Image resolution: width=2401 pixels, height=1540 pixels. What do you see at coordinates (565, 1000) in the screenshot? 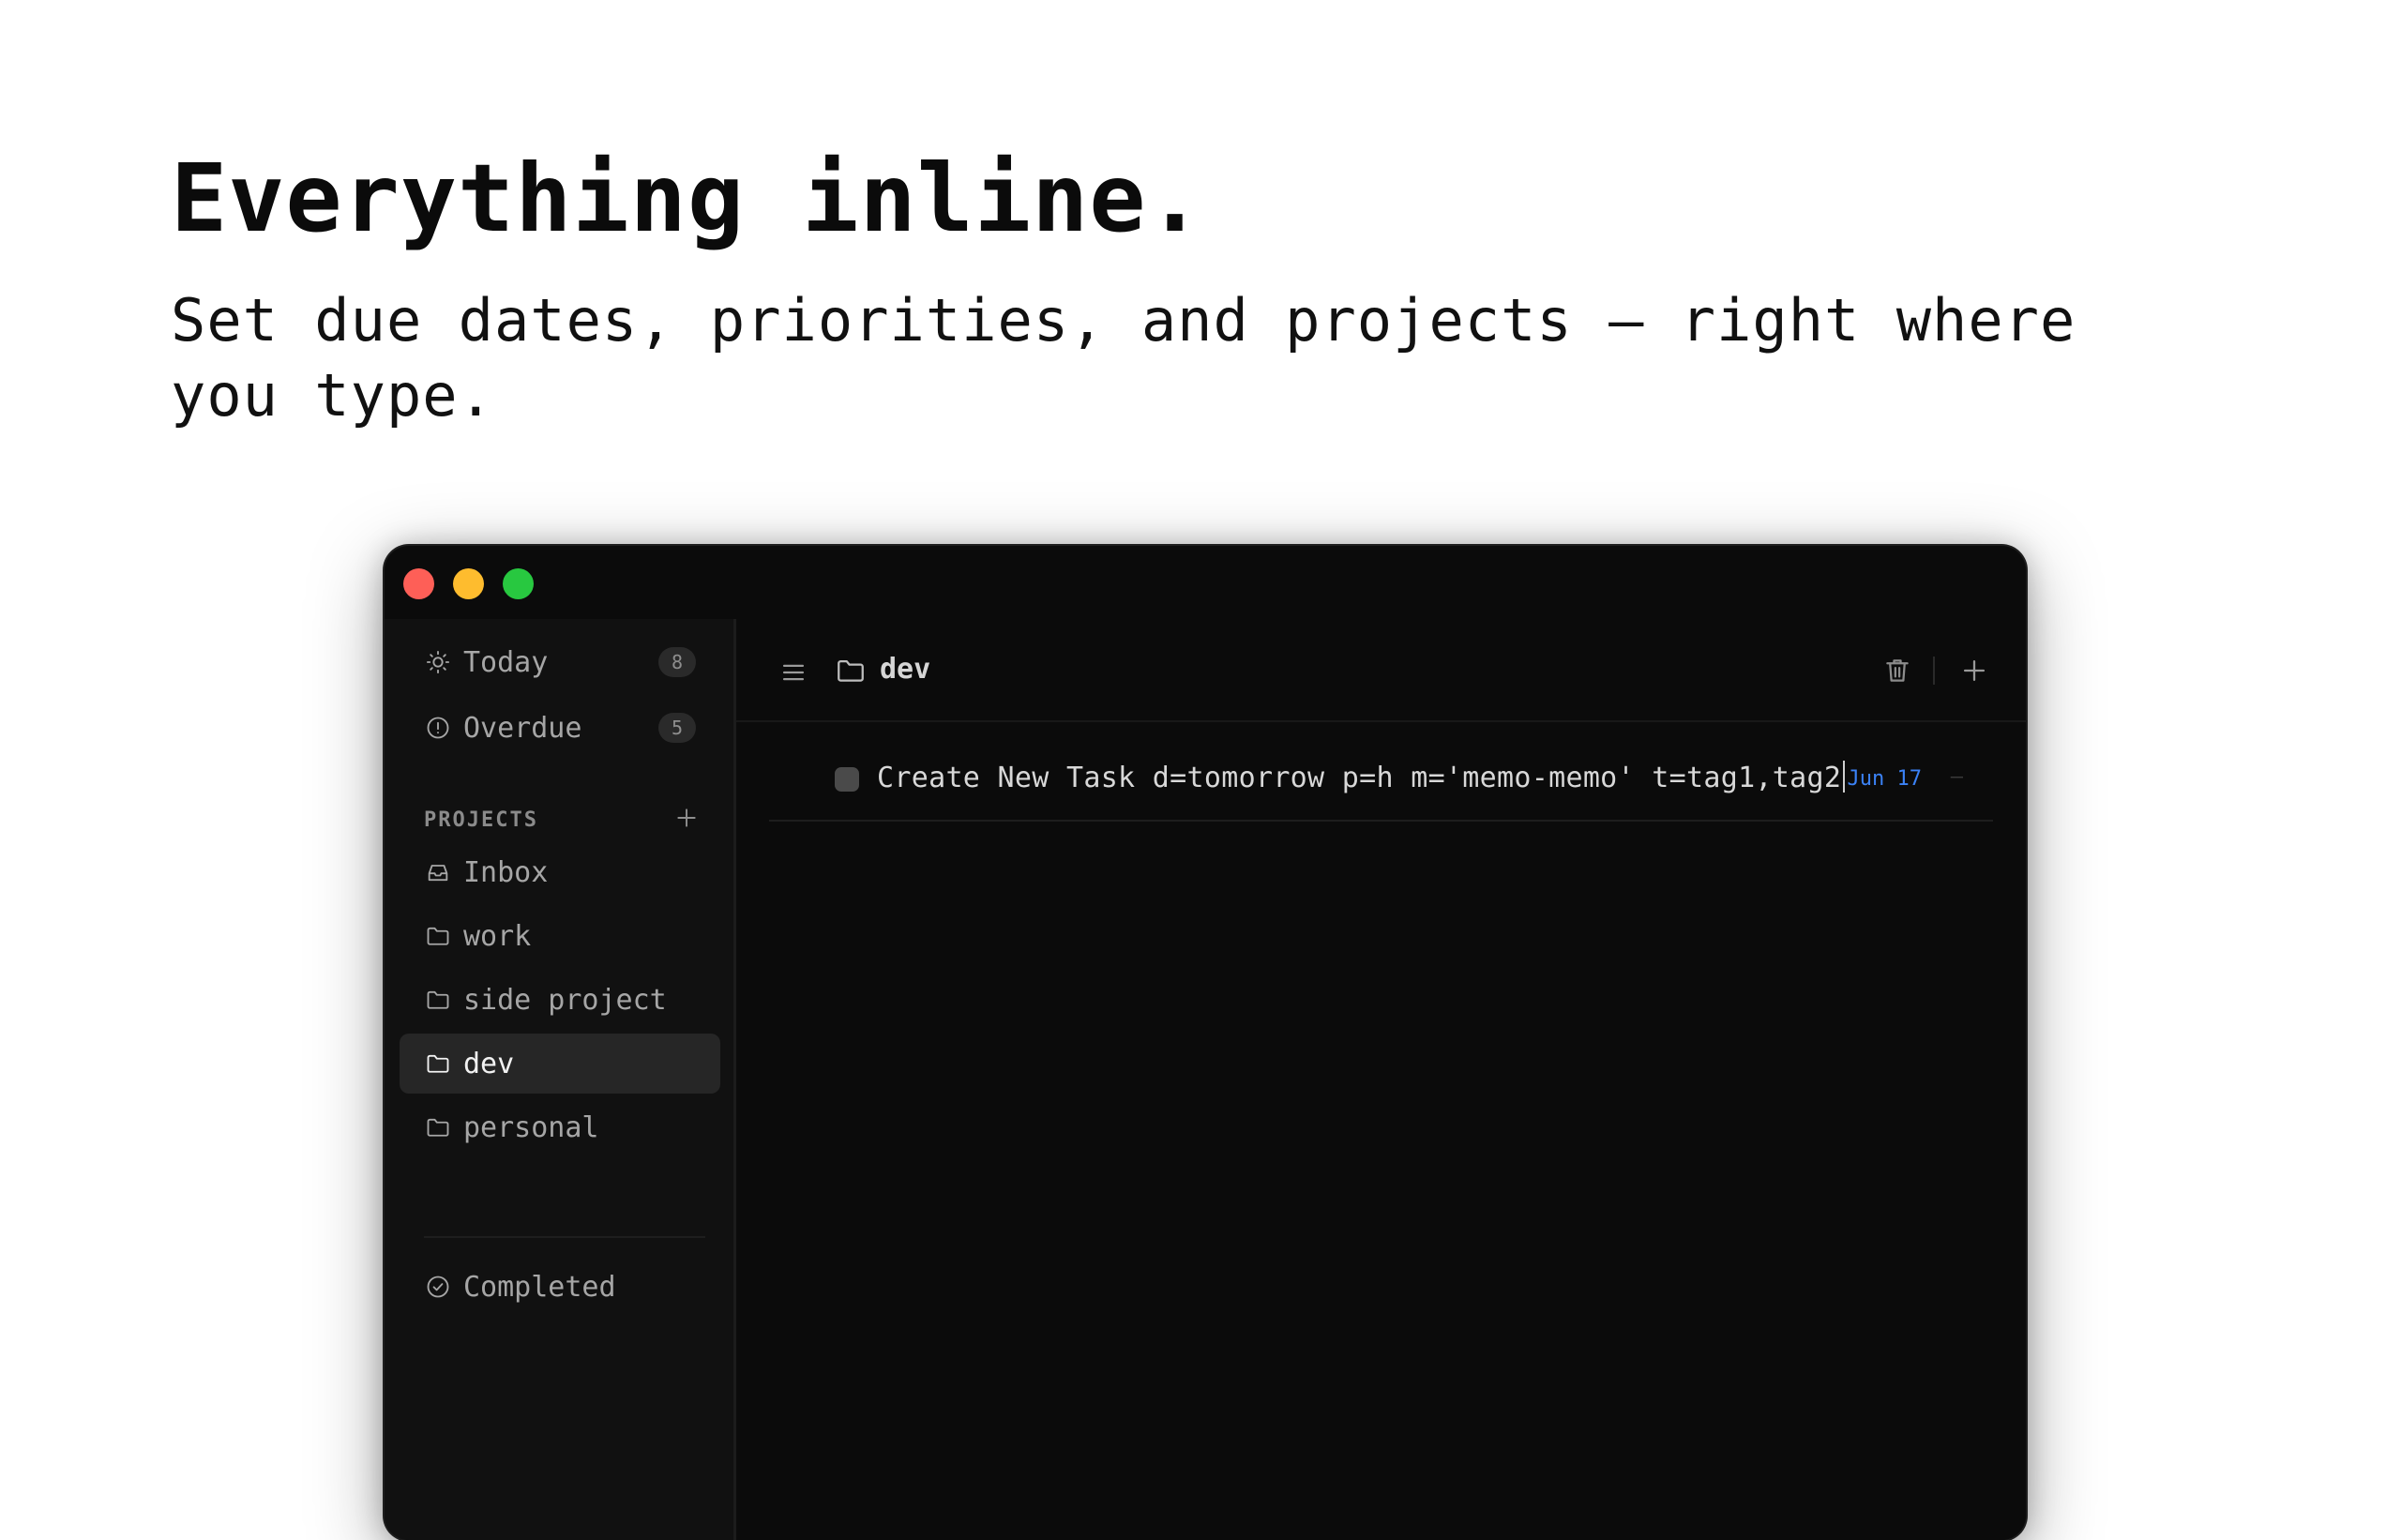
I see `sidebar-item-label: side project` at bounding box center [565, 1000].